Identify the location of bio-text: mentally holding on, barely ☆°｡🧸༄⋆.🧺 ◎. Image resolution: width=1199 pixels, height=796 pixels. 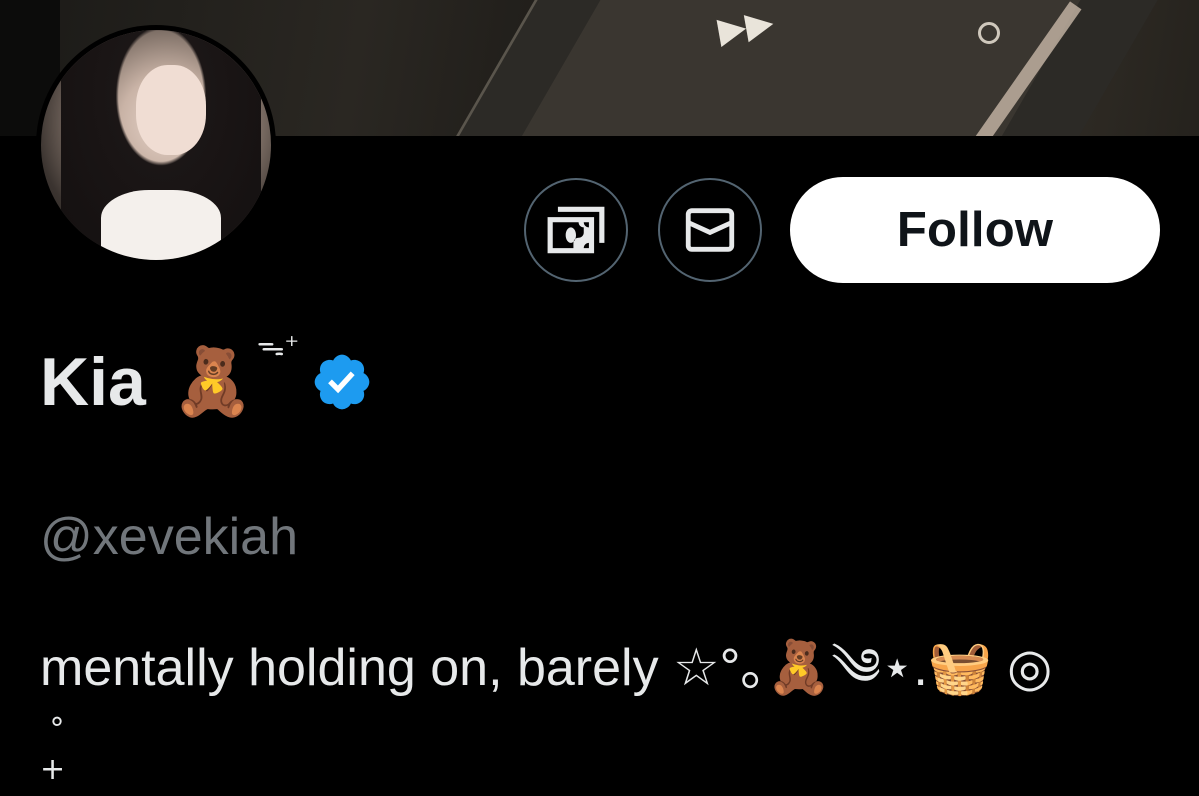
(546, 668).